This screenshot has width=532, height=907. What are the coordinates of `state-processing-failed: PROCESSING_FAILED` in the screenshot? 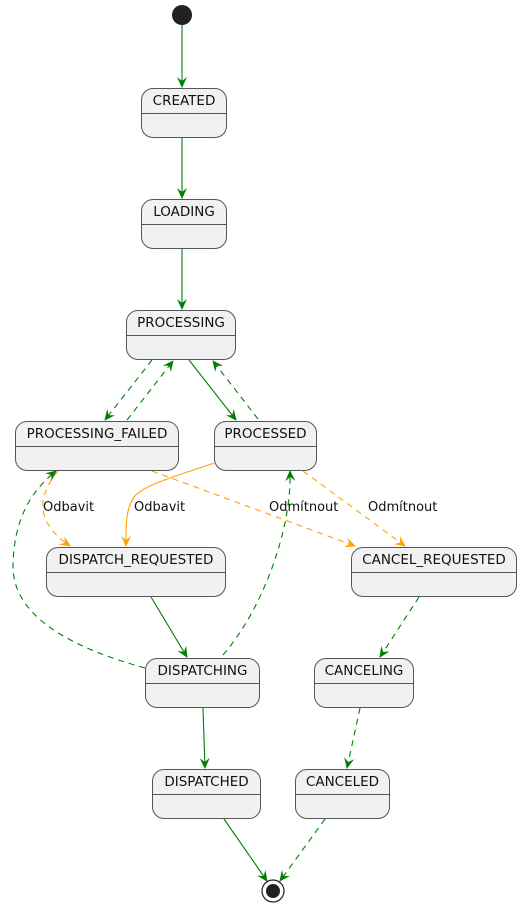 It's located at (97, 446).